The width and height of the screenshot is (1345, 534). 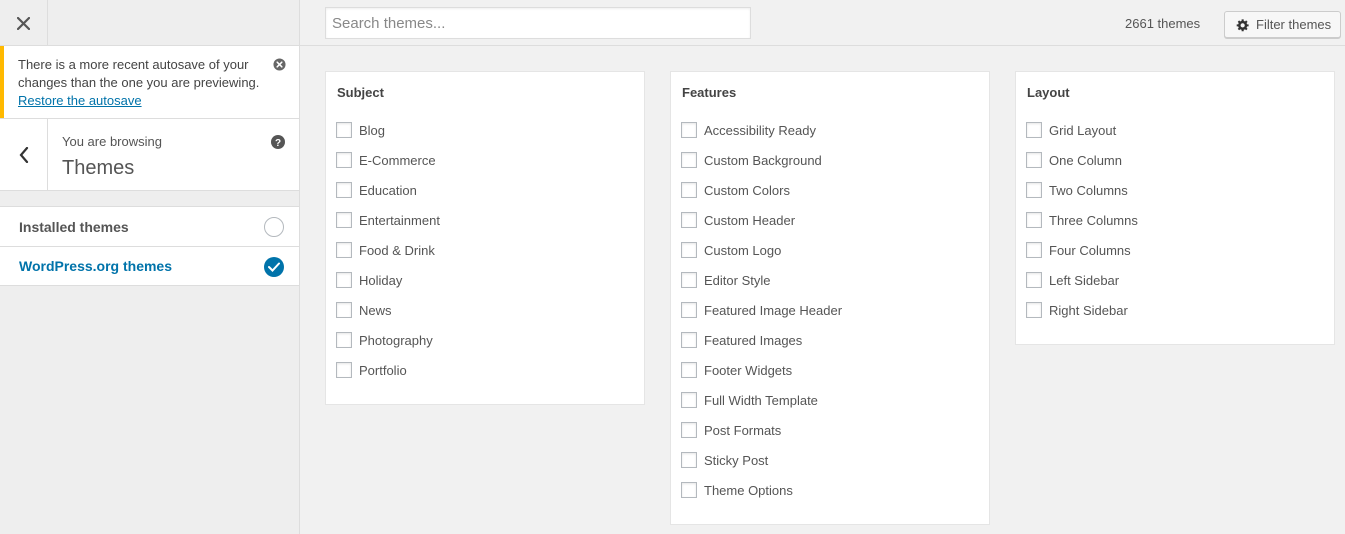 What do you see at coordinates (372, 130) in the screenshot?
I see `filter-label: Blog` at bounding box center [372, 130].